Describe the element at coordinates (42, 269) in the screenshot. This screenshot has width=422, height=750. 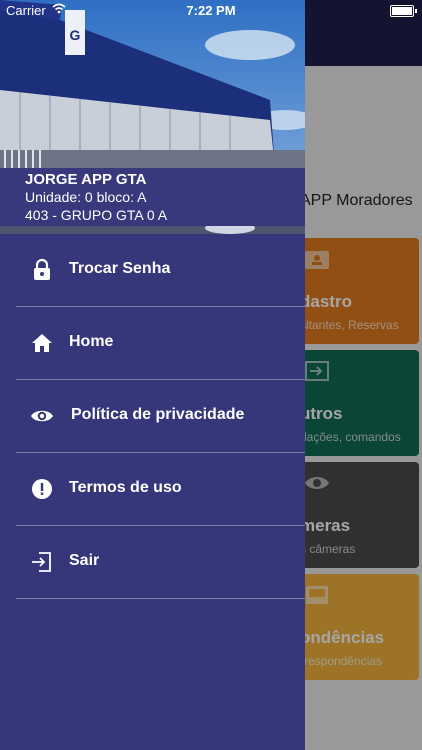
I see `lock-icon` at that location.